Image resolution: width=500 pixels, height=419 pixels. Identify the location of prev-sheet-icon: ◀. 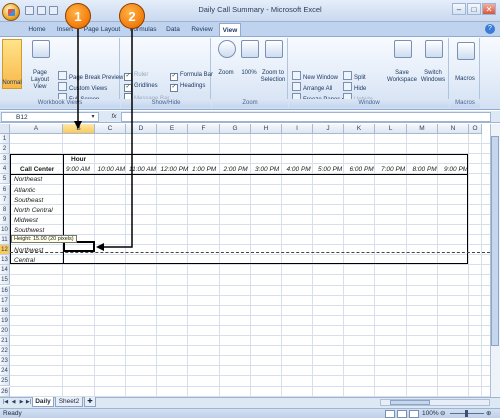
(13, 402).